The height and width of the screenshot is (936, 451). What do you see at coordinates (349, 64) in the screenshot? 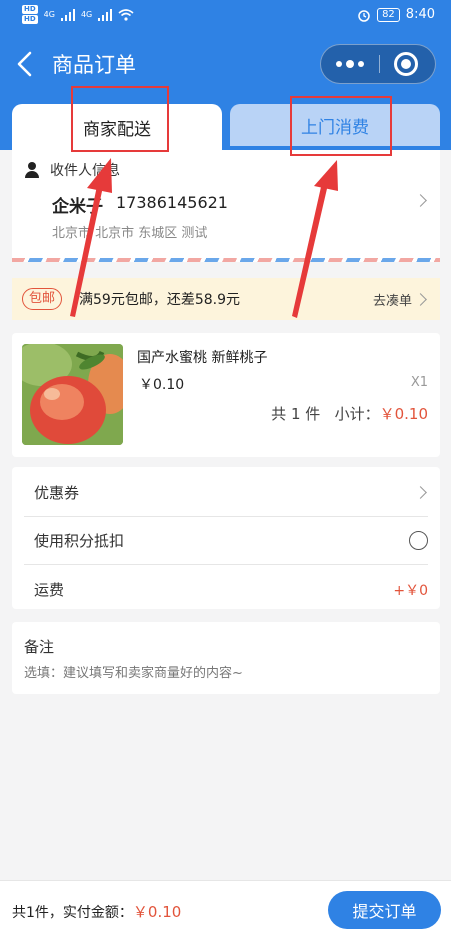
I see `more-dots-icon` at bounding box center [349, 64].